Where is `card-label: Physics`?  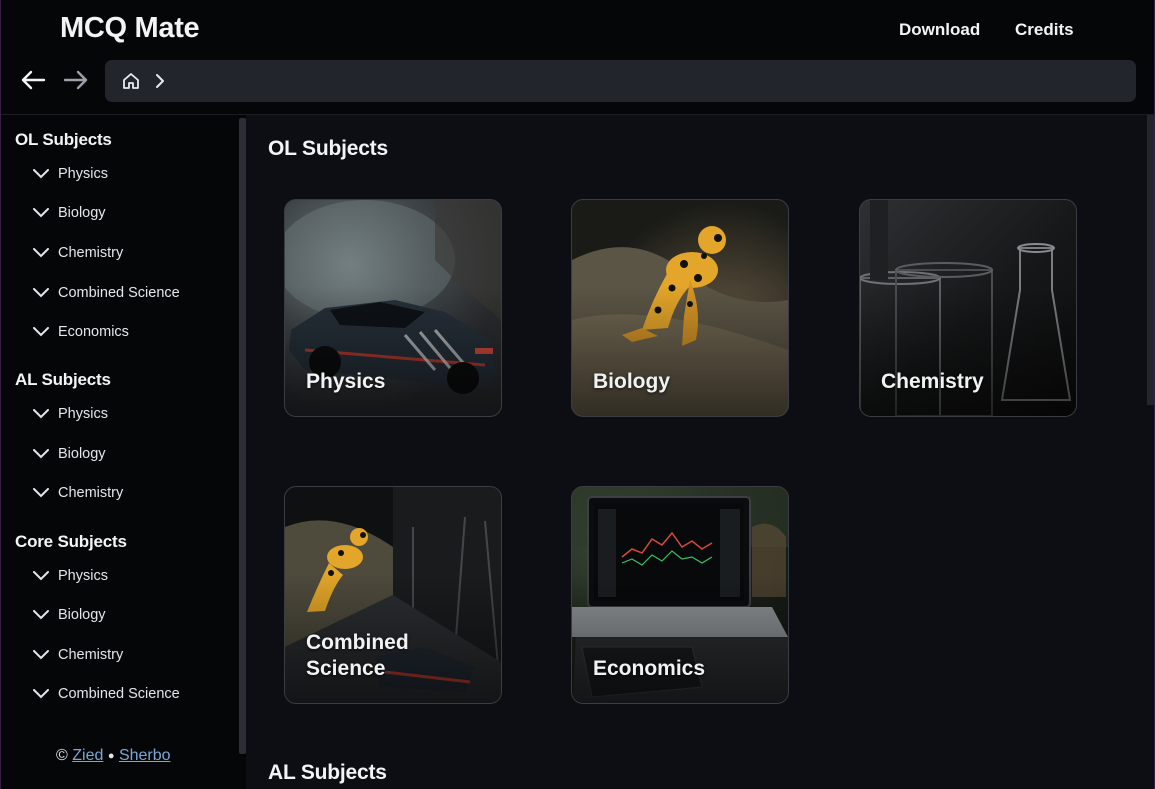
card-label: Physics is located at coordinates (346, 381).